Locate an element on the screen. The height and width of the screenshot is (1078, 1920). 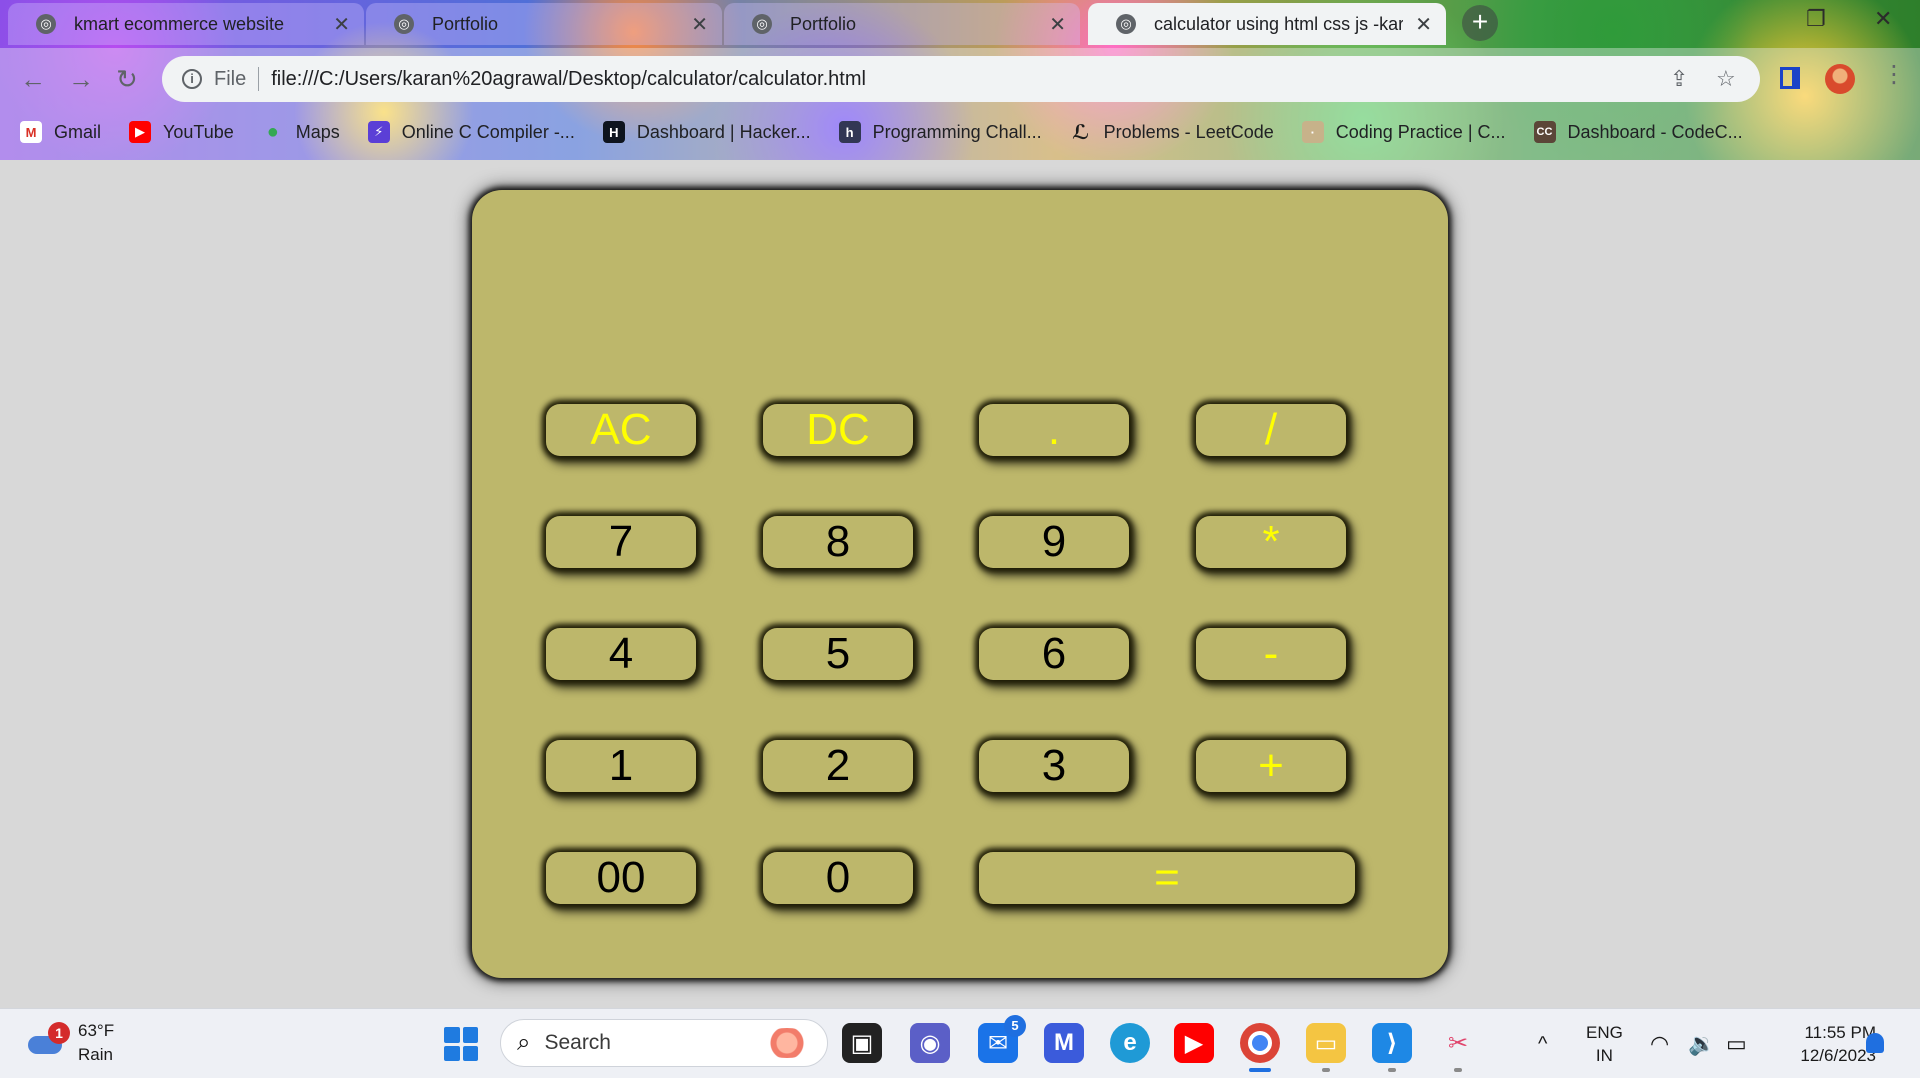
clock-date: 12/6/2023 is located at coordinates (1838, 1055).